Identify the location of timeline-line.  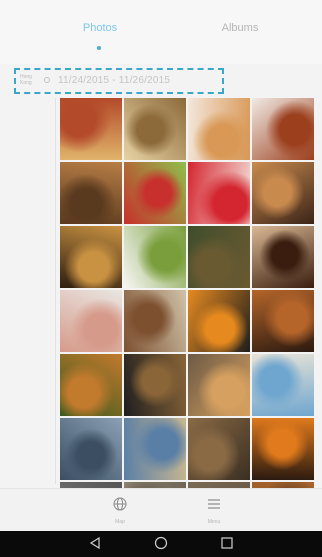
(55, 291).